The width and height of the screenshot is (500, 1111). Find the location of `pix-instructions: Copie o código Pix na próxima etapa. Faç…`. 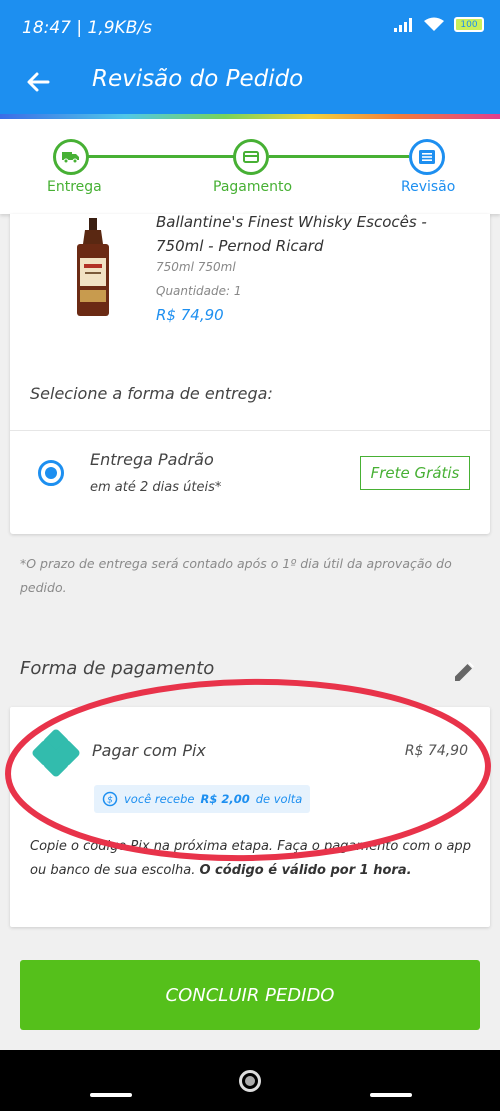

pix-instructions: Copie o código Pix na próxima etapa. Faç… is located at coordinates (255, 859).